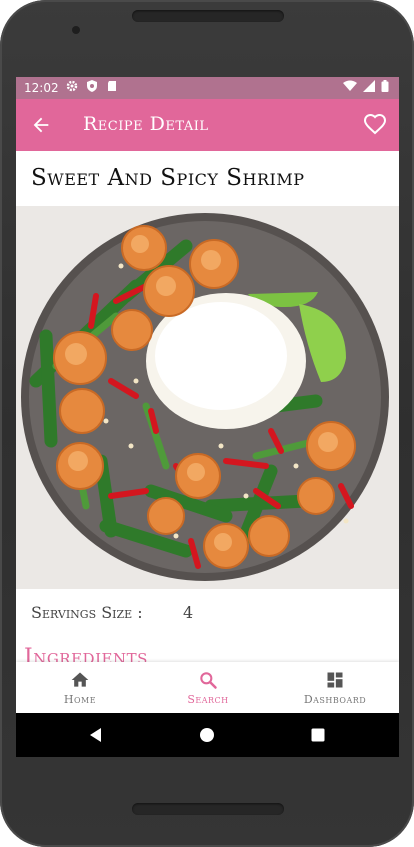 The image size is (414, 847). What do you see at coordinates (168, 178) in the screenshot?
I see `recipe-title: Sweet And Spicy Shrimp` at bounding box center [168, 178].